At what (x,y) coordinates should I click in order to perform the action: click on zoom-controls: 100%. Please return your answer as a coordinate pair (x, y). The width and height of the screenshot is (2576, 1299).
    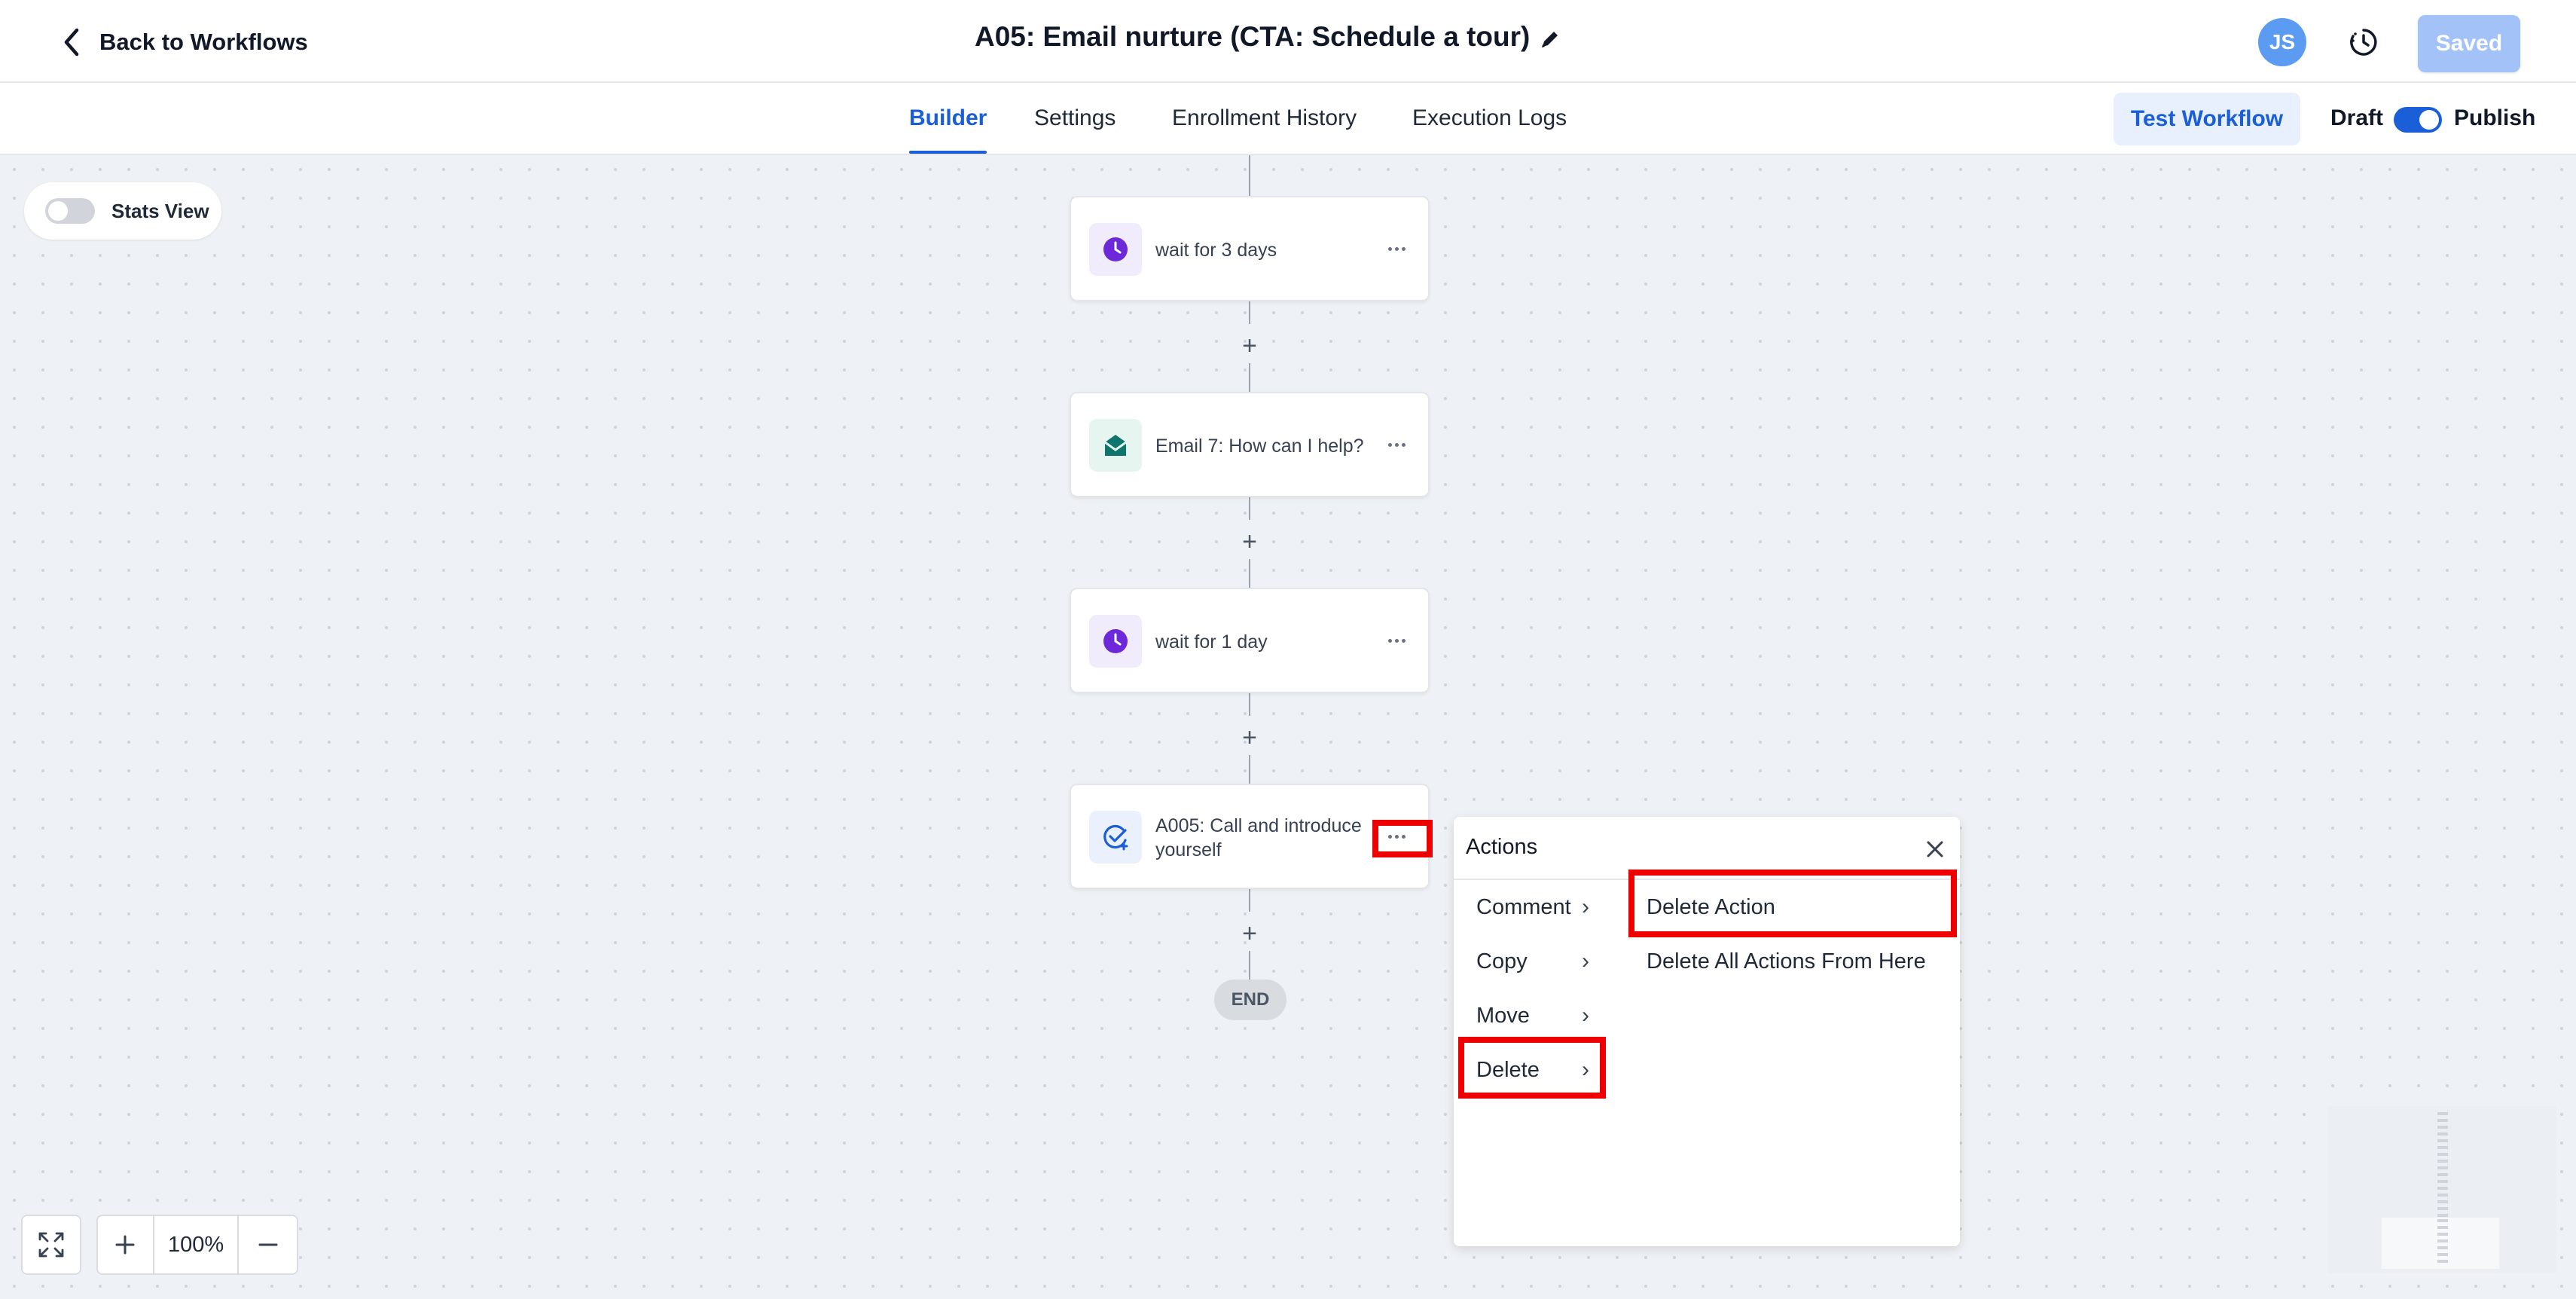
    Looking at the image, I should click on (197, 1245).